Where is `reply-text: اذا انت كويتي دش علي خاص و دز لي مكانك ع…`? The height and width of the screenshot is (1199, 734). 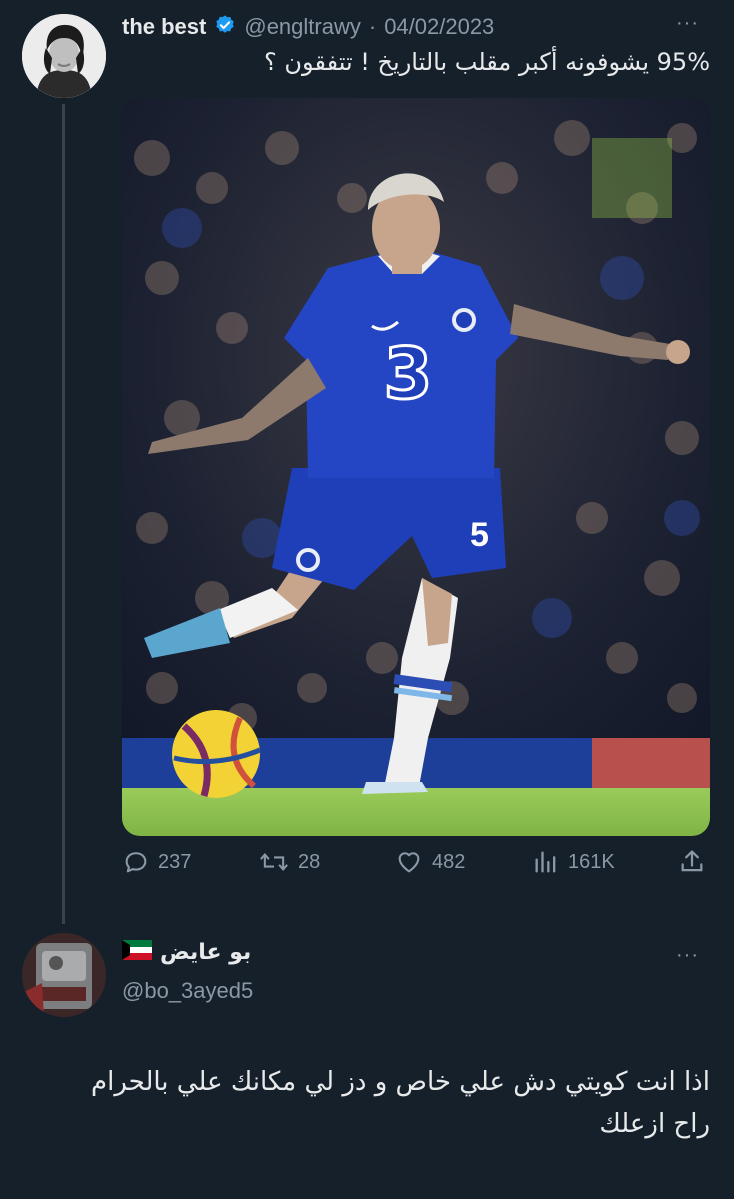 reply-text: اذا انت كويتي دش علي خاص و دز لي مكانك ع… is located at coordinates (370, 1103).